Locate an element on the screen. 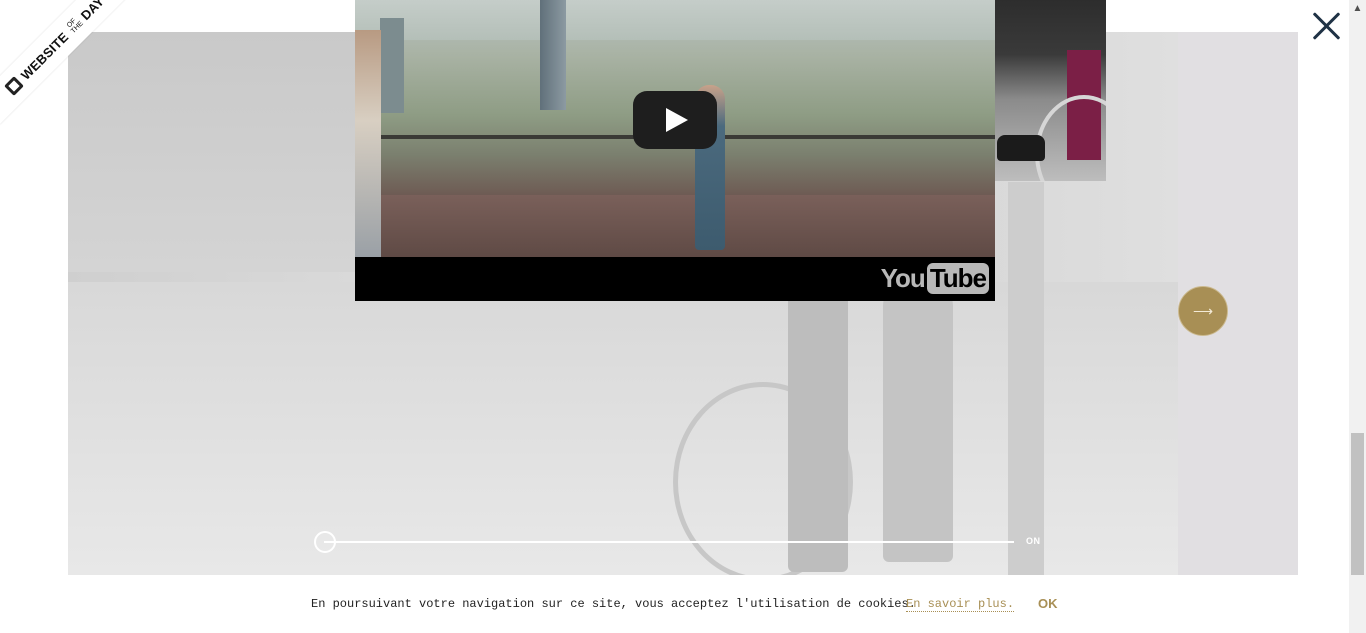 The image size is (1366, 633). cyclist-shoe is located at coordinates (1021, 148).